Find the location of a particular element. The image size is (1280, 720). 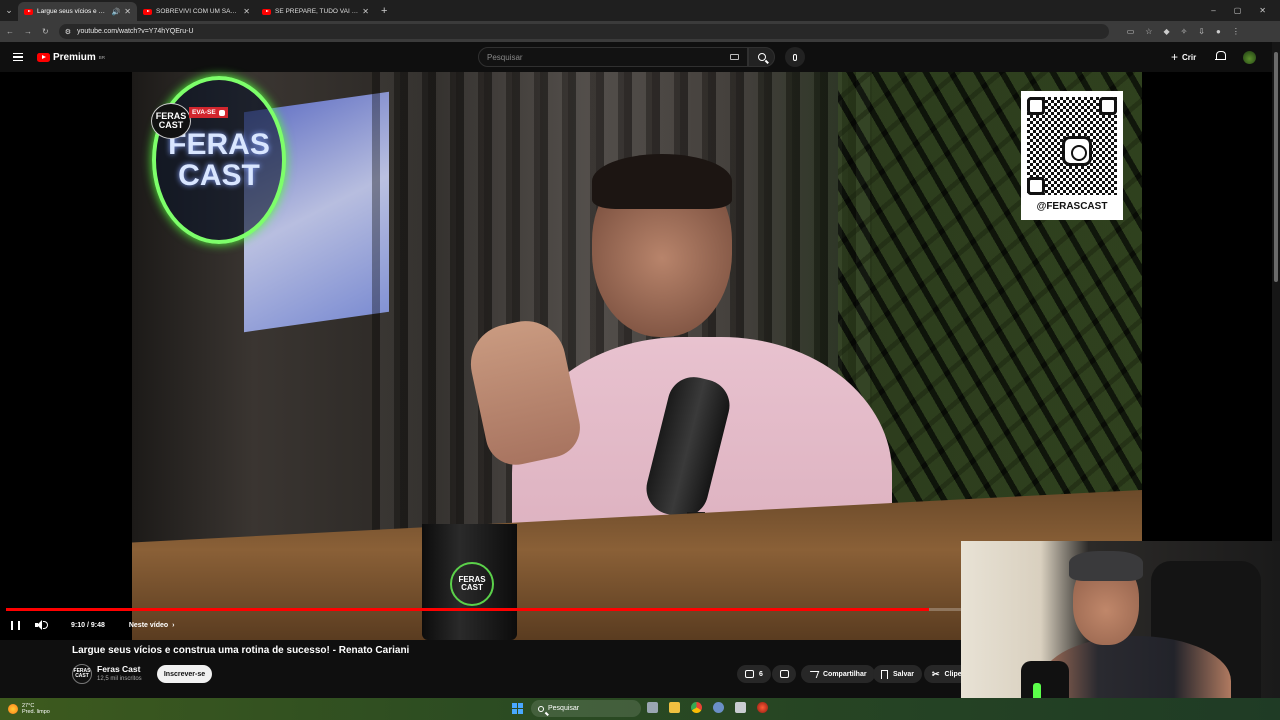

file-explorer-icon is located at coordinates (674, 707).